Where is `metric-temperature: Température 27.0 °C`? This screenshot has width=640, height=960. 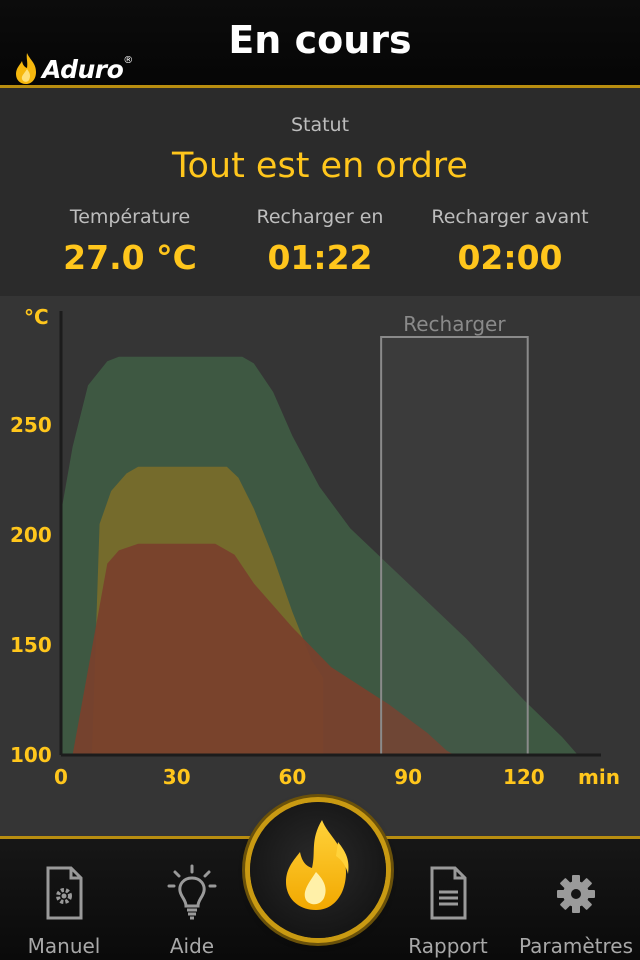 metric-temperature: Température 27.0 °C is located at coordinates (130, 241).